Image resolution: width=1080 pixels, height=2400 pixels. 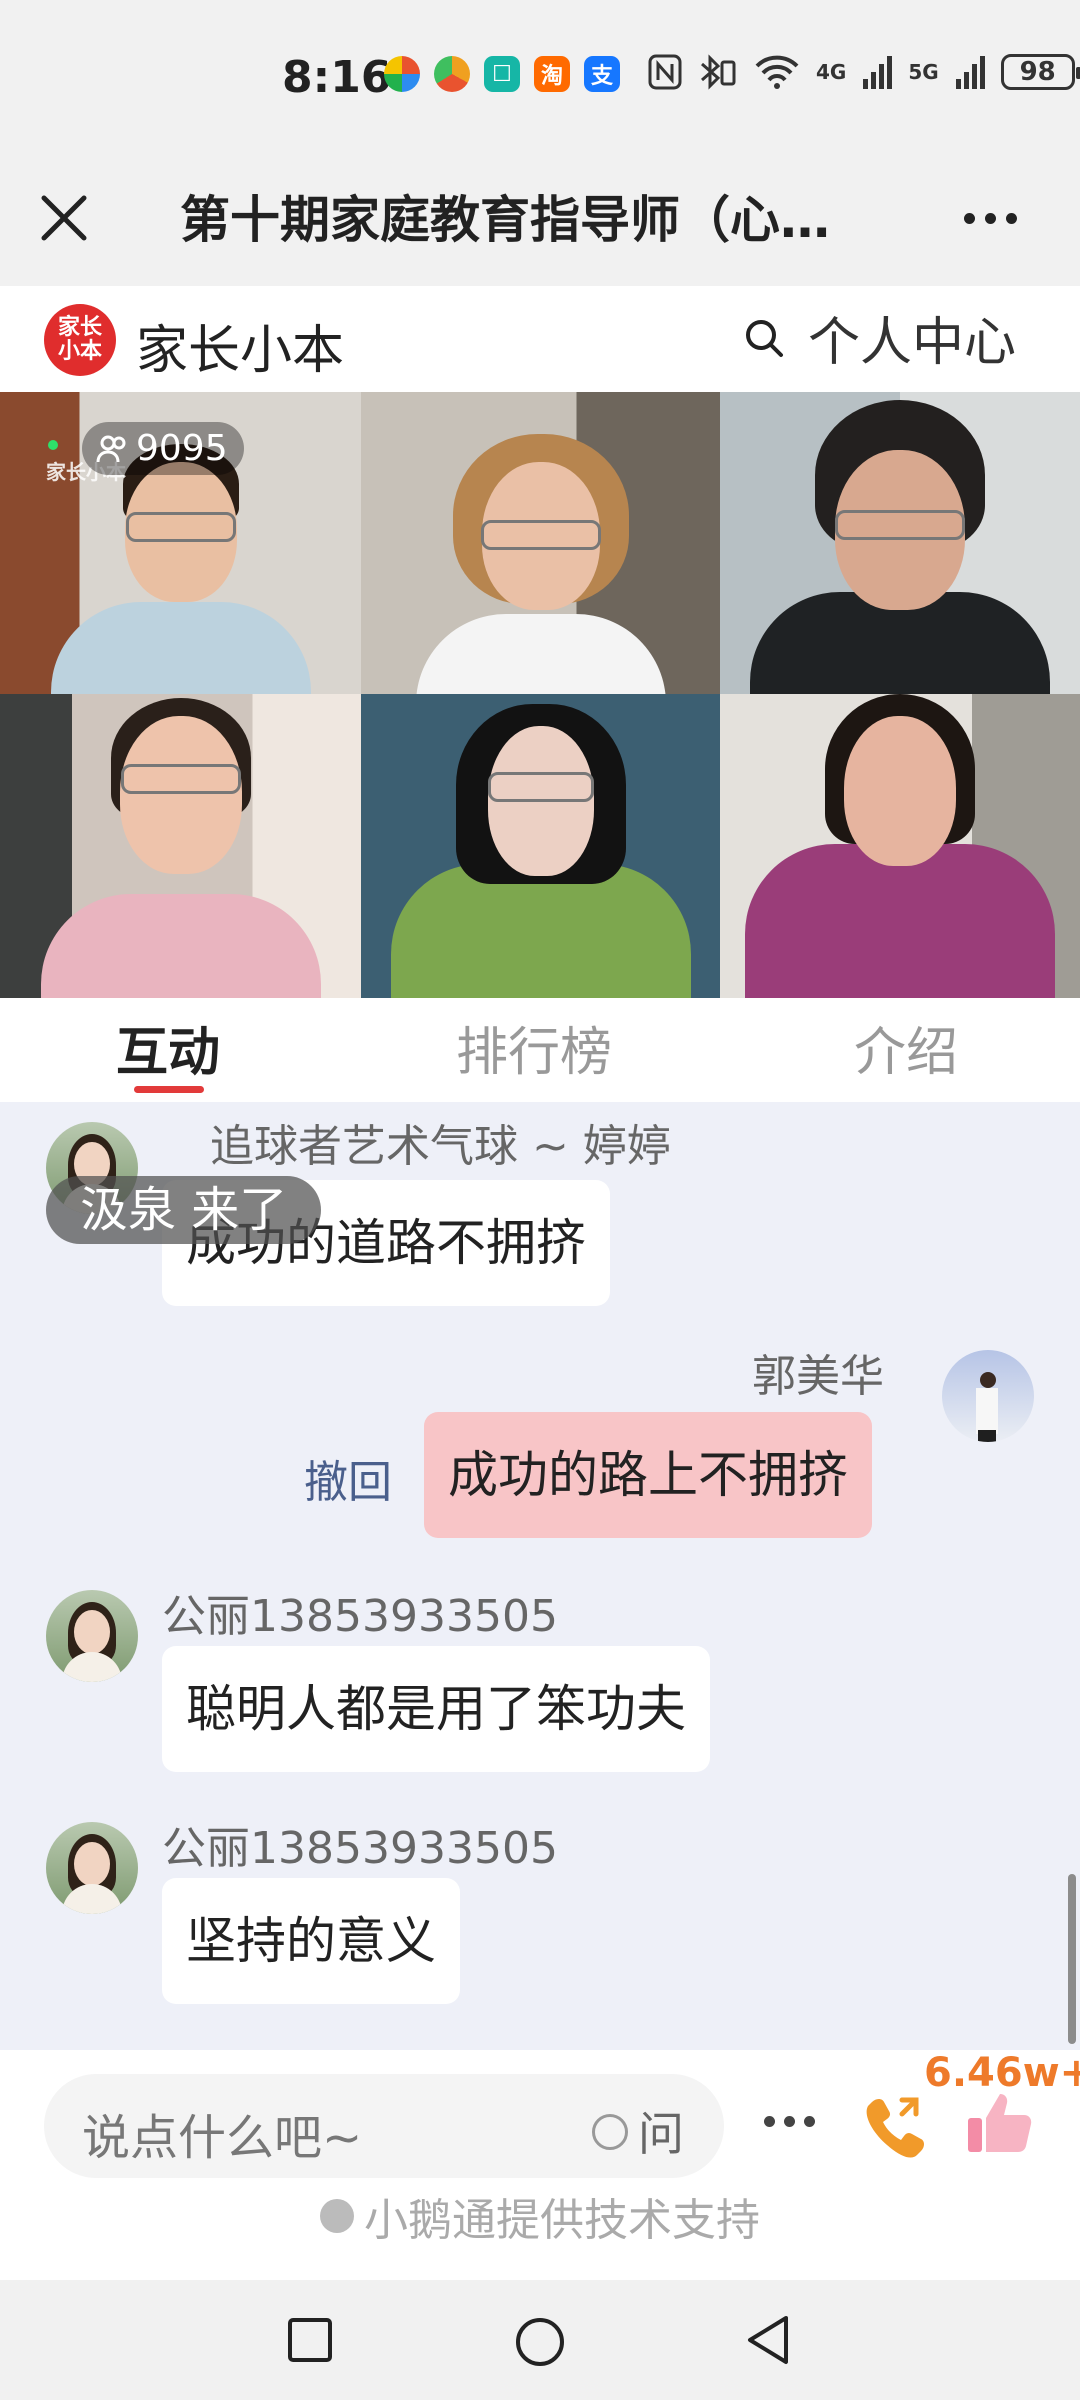 I want to click on battery-indicator: 98, so click(x=1040, y=72).